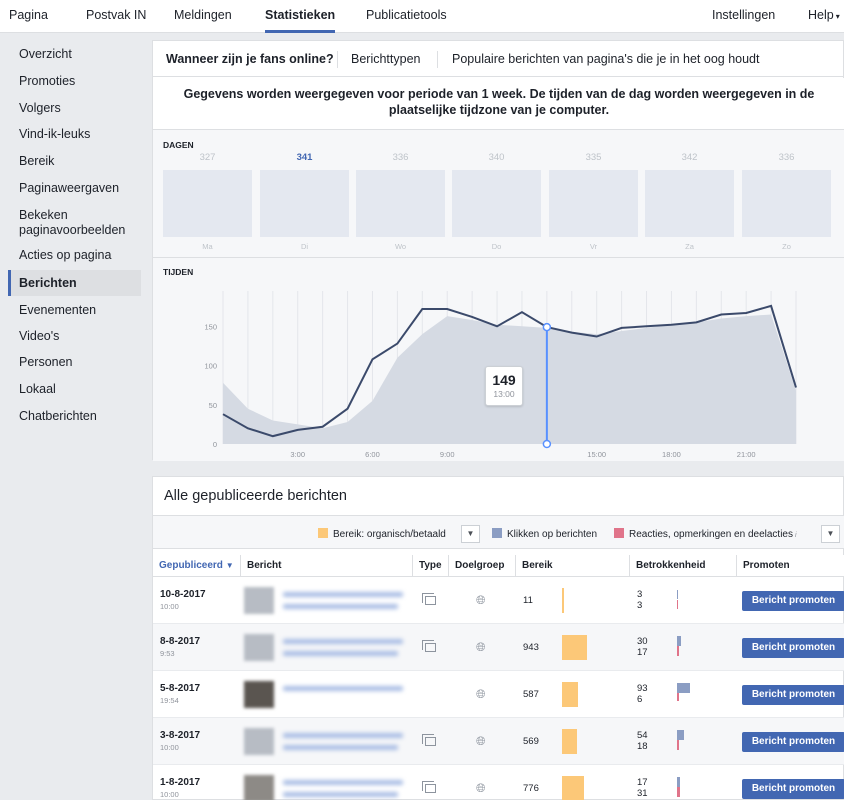 The width and height of the screenshot is (844, 800). What do you see at coordinates (255, 496) in the screenshot?
I see `posts-title: Alle gepubliceerde berichten` at bounding box center [255, 496].